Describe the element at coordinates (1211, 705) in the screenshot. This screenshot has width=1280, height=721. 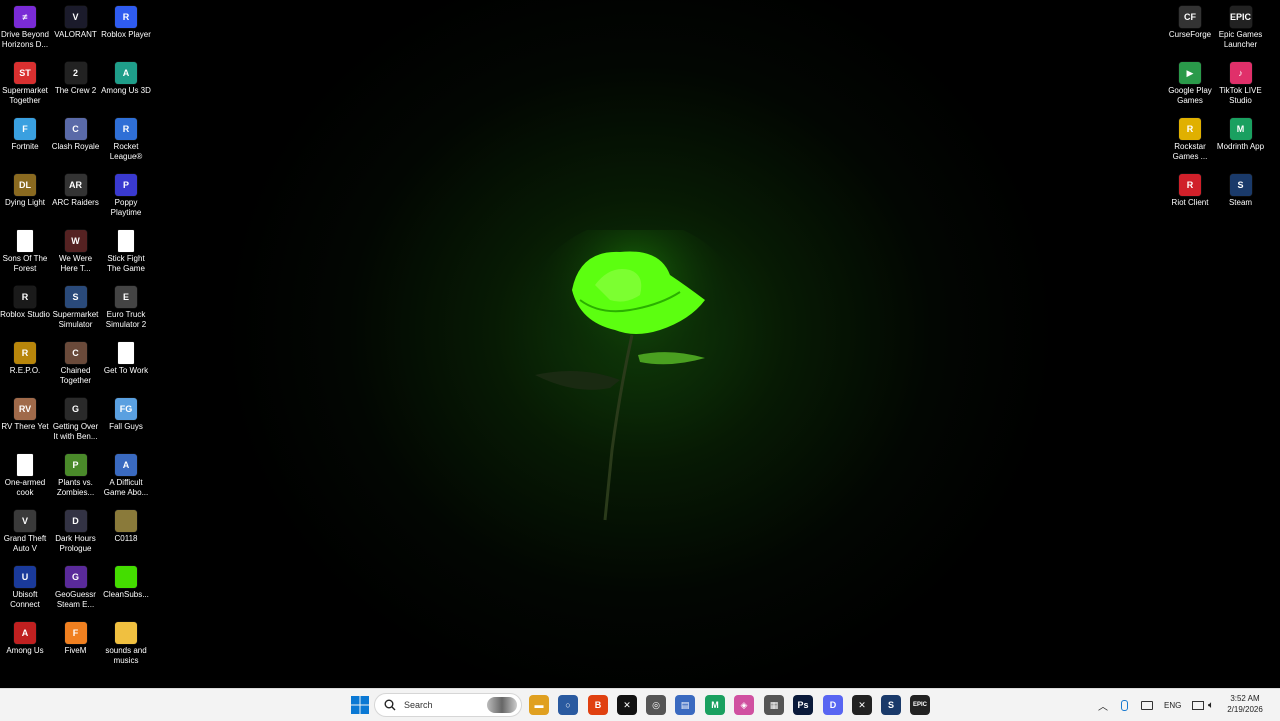
I see `volume-icon: 🔈︎` at that location.